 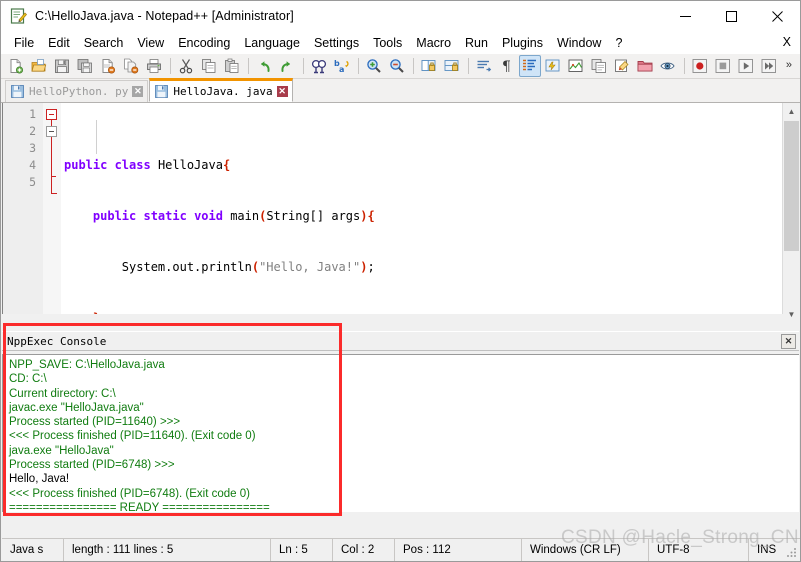 What do you see at coordinates (186, 66) in the screenshot?
I see `cut-icon` at bounding box center [186, 66].